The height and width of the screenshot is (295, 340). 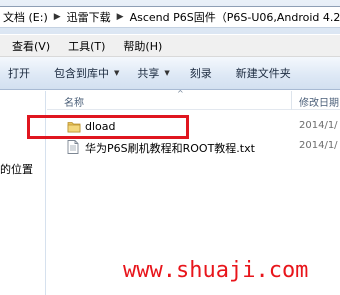 I want to click on burn-button: 刻录, so click(x=201, y=73).